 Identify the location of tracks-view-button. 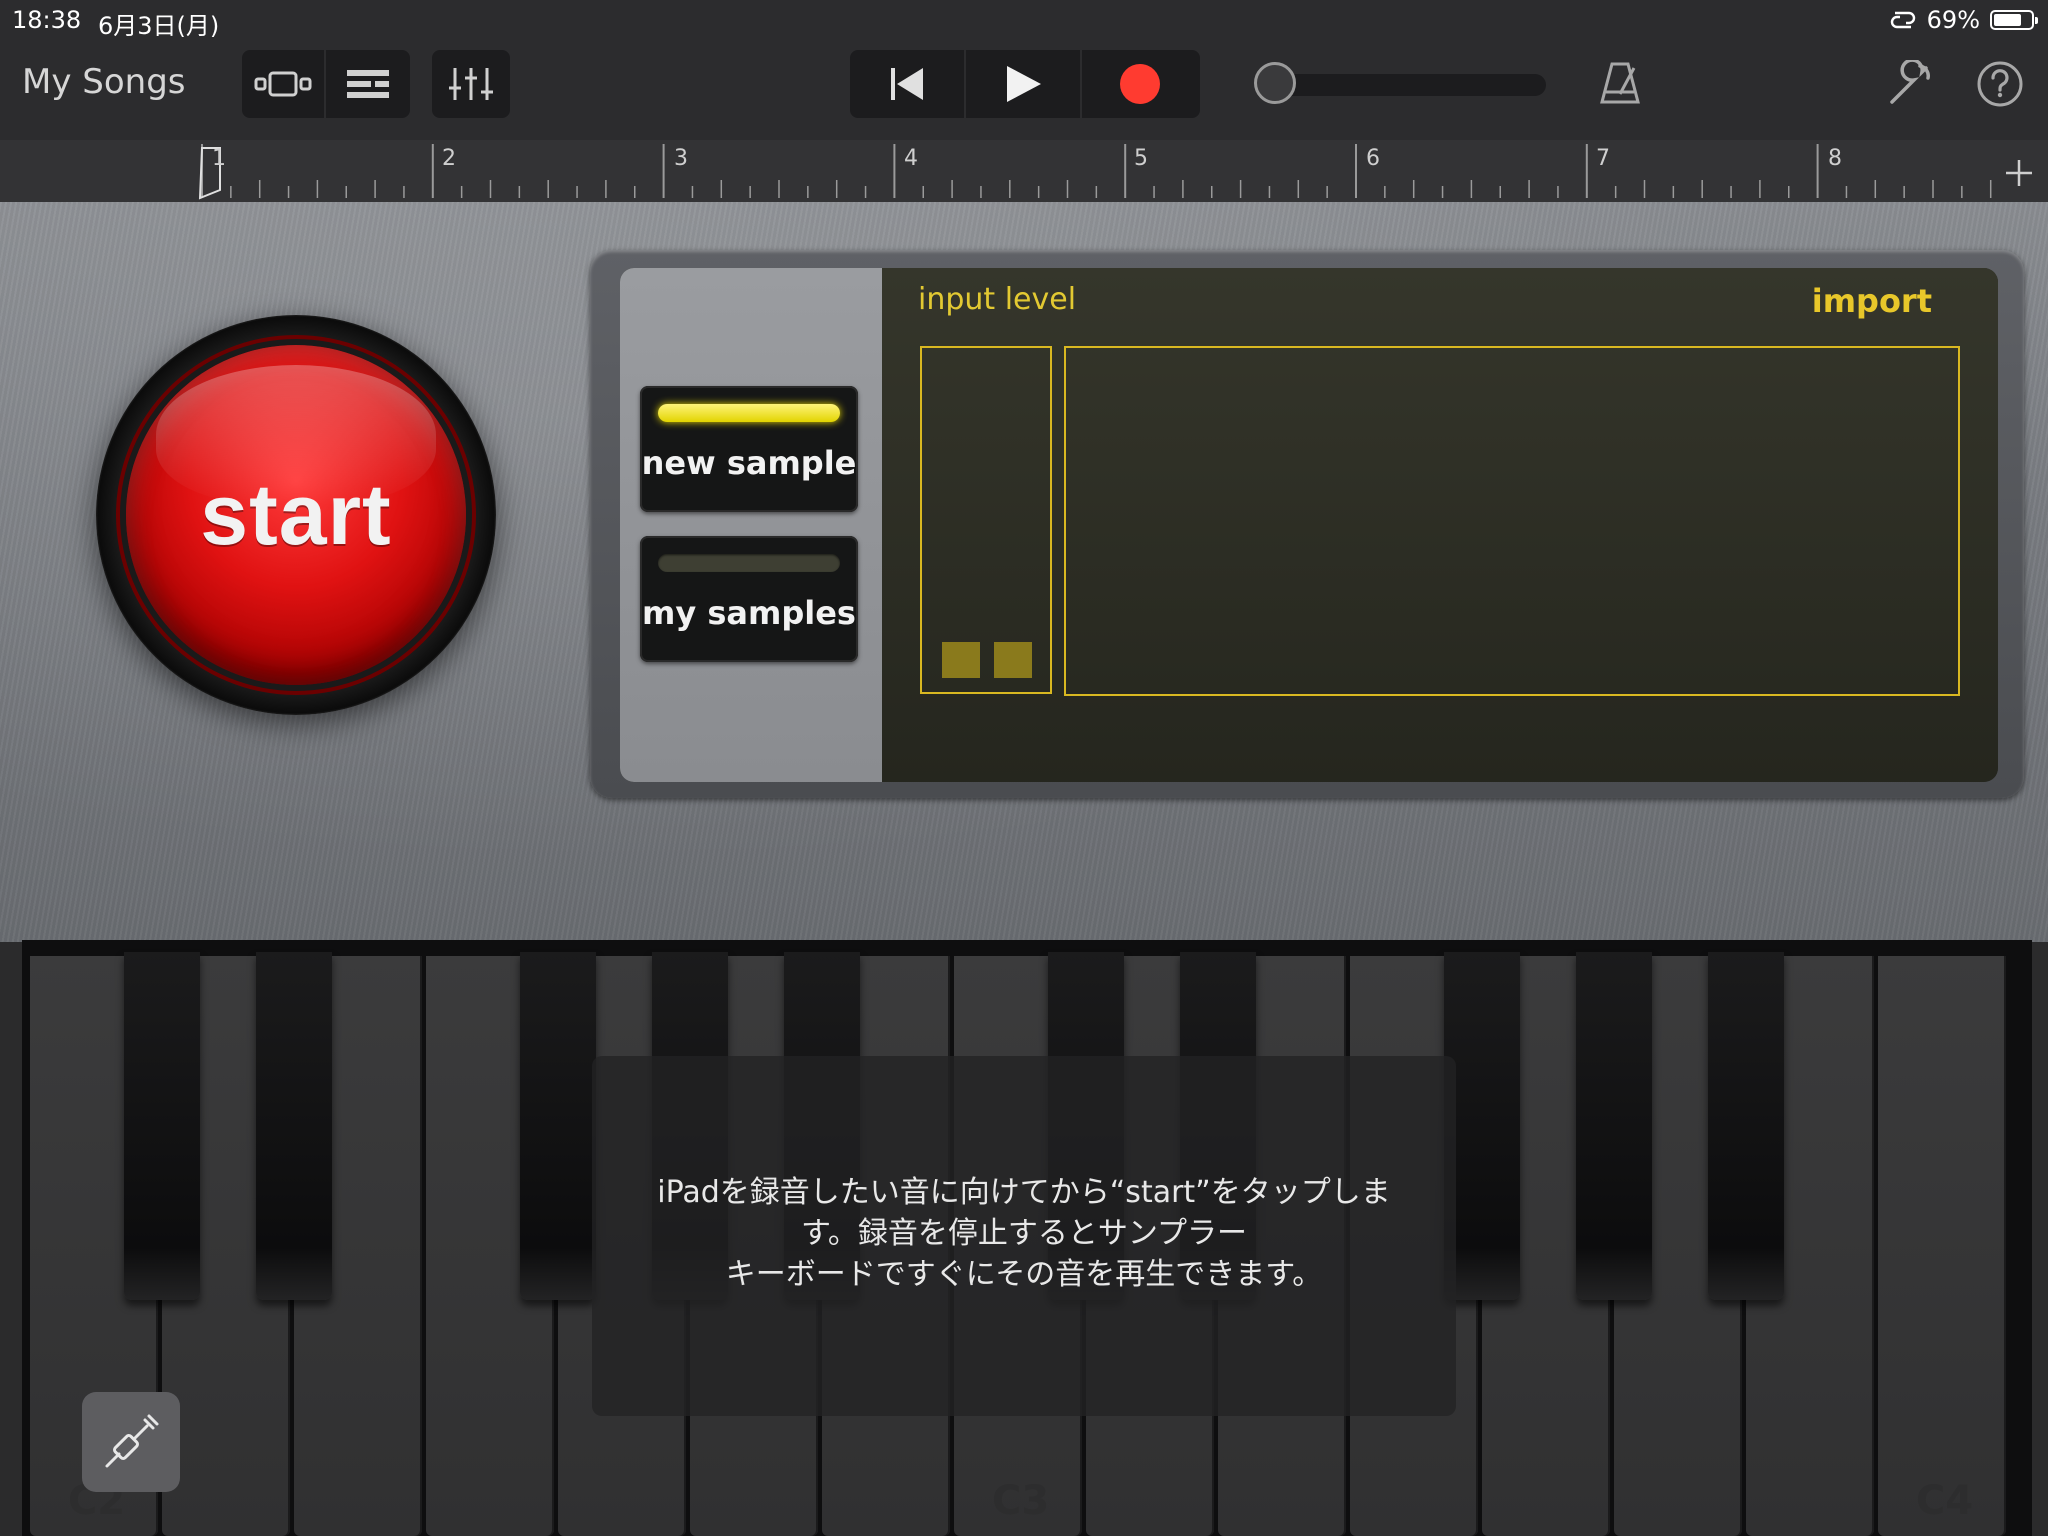
(368, 84).